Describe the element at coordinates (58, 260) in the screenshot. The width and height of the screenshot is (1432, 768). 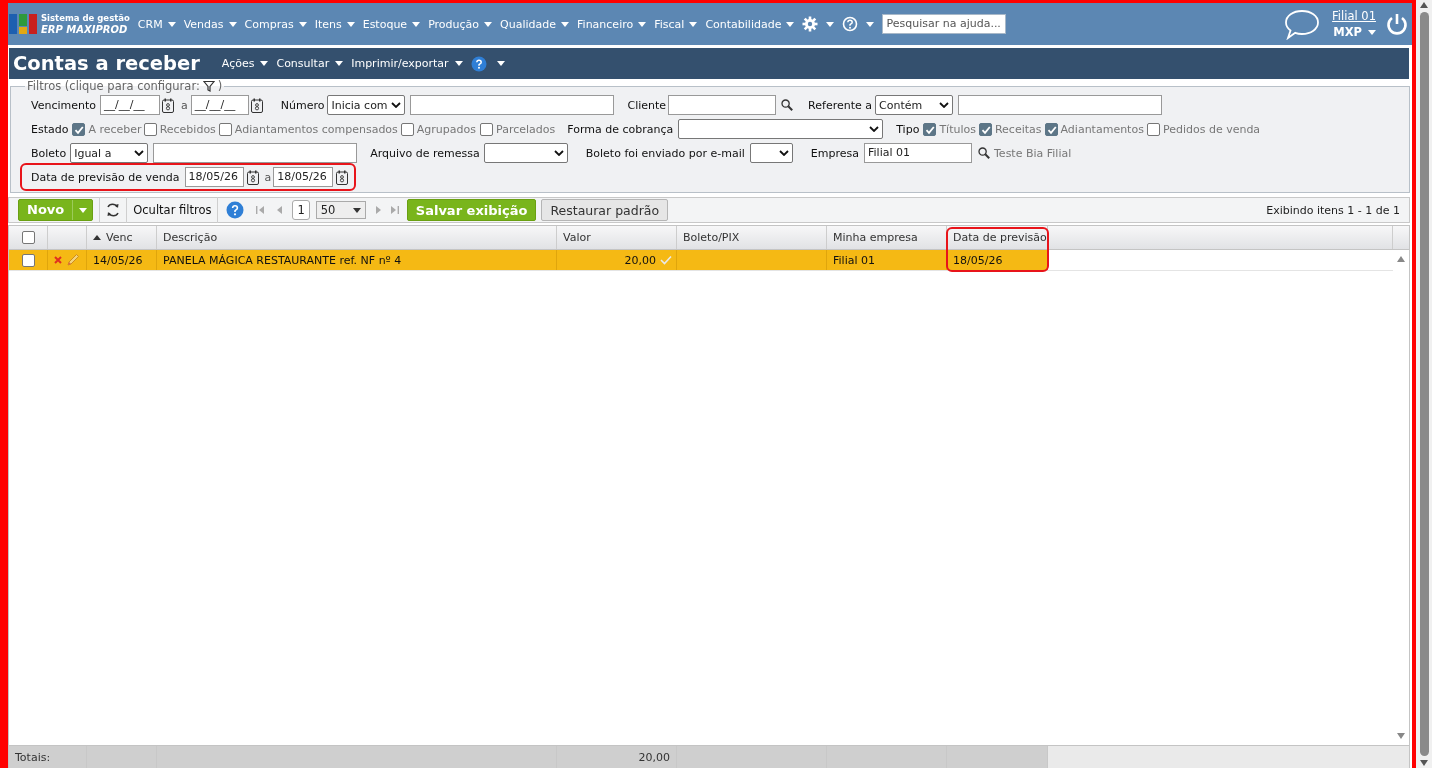
I see `cross-icon` at that location.